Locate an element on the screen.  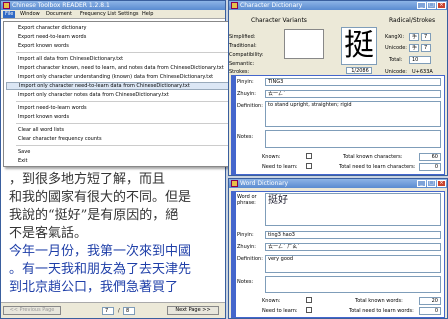
text-line: 今年一月份，我第一次來到中國 is located at coordinates (100, 251).